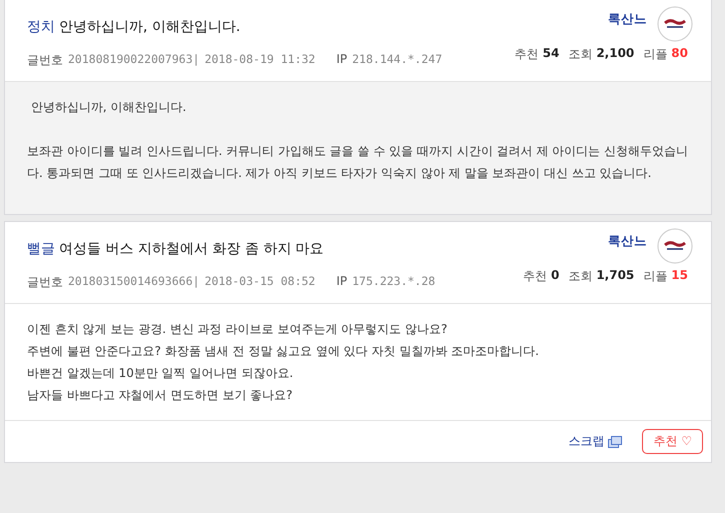  I want to click on post-number: 201808190022007963|, so click(134, 60).